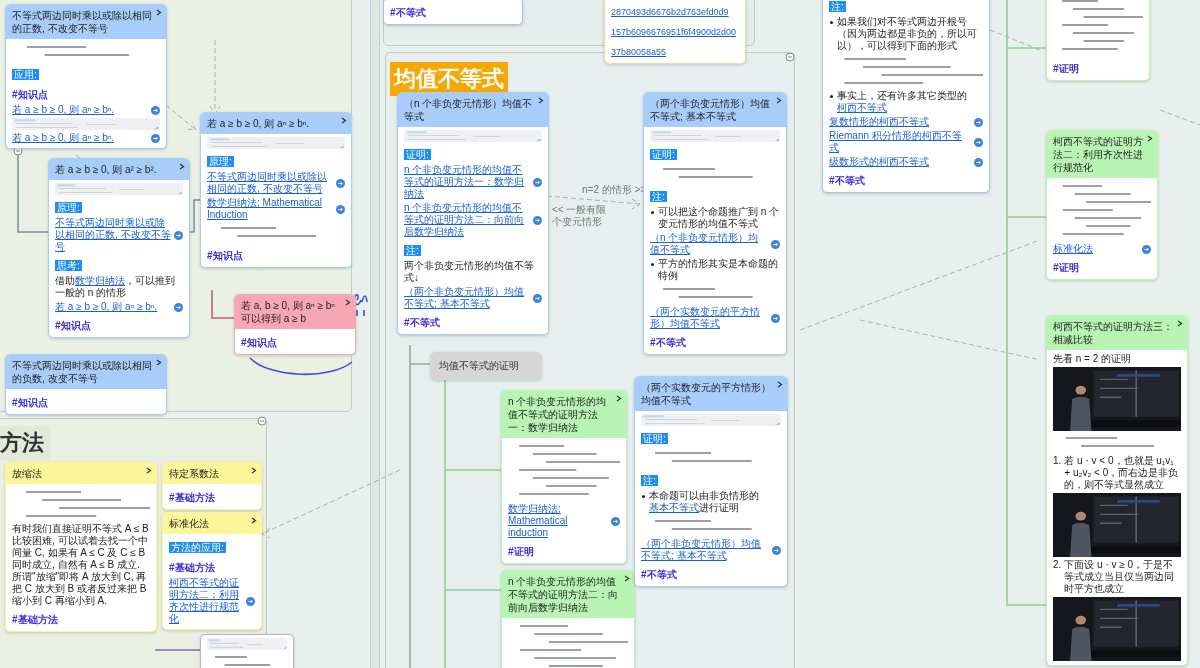 This screenshot has height=668, width=1200. I want to click on note-link: 37b80058a55, so click(639, 52).